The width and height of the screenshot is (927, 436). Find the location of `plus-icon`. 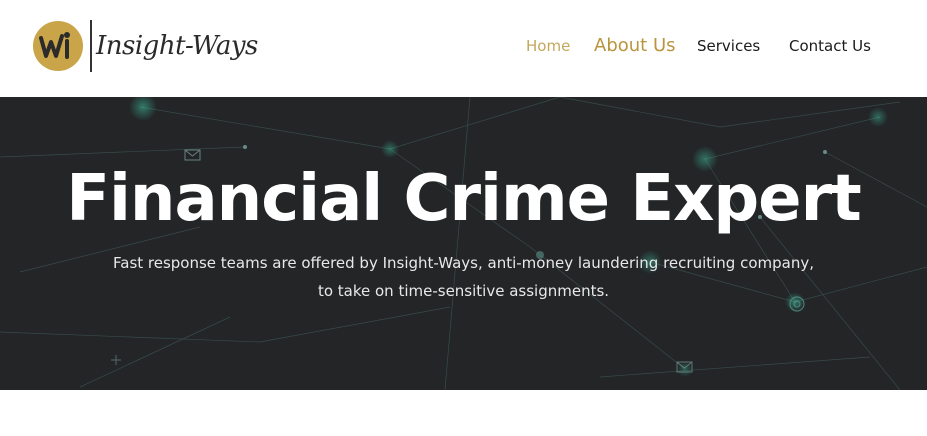

plus-icon is located at coordinates (116, 360).